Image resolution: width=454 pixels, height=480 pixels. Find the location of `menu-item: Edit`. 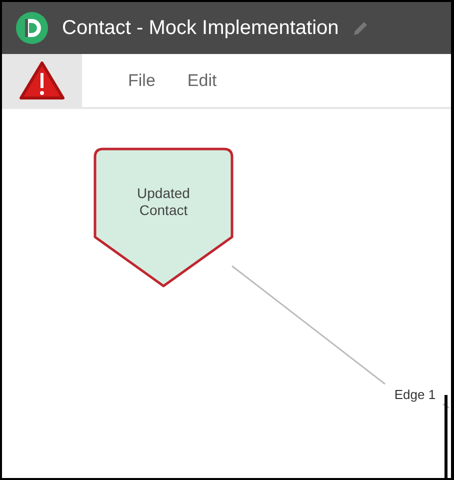

menu-item: Edit is located at coordinates (202, 80).